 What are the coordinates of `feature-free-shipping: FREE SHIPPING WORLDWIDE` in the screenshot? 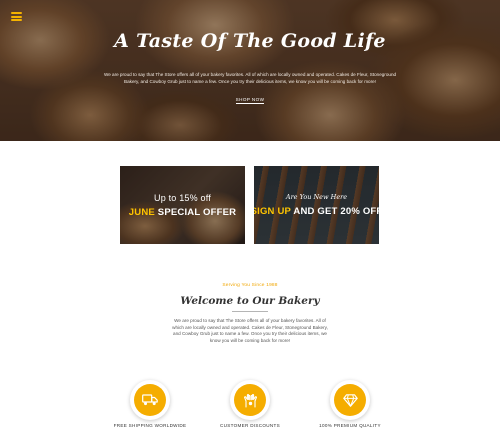 It's located at (150, 404).